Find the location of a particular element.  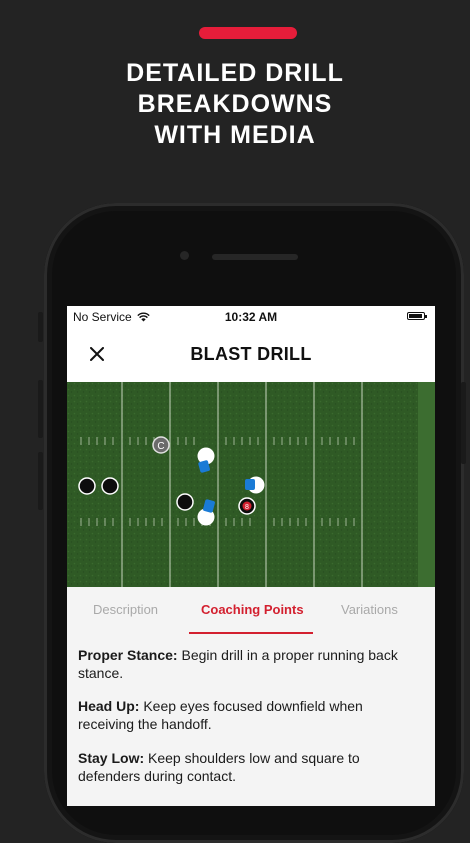

tab-bar: Description Coaching Points Variations is located at coordinates (251, 611).